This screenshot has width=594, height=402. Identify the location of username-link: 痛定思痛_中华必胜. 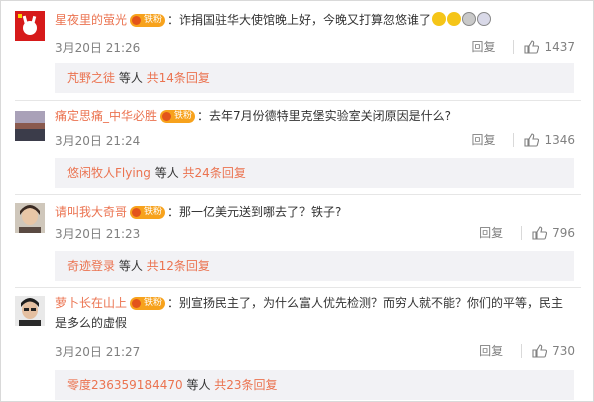
(106, 116).